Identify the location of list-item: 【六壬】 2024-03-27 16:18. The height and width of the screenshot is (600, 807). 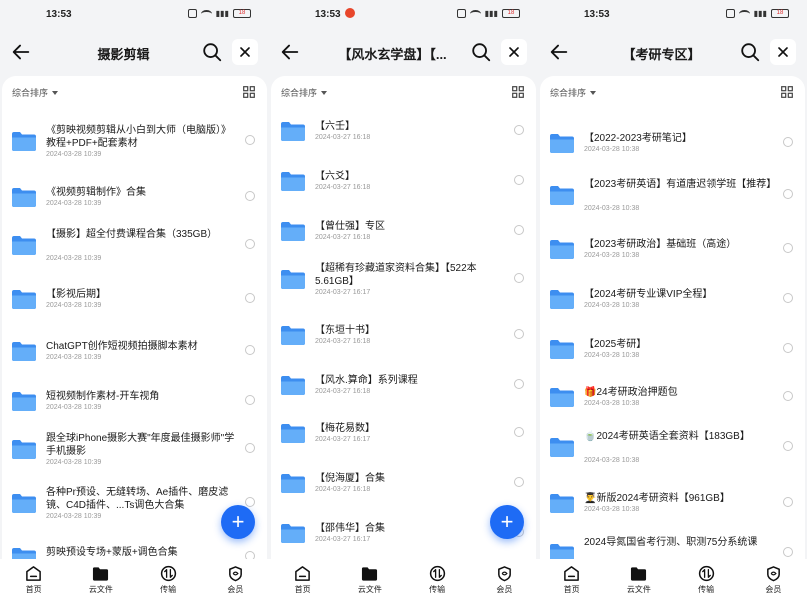
(403, 130).